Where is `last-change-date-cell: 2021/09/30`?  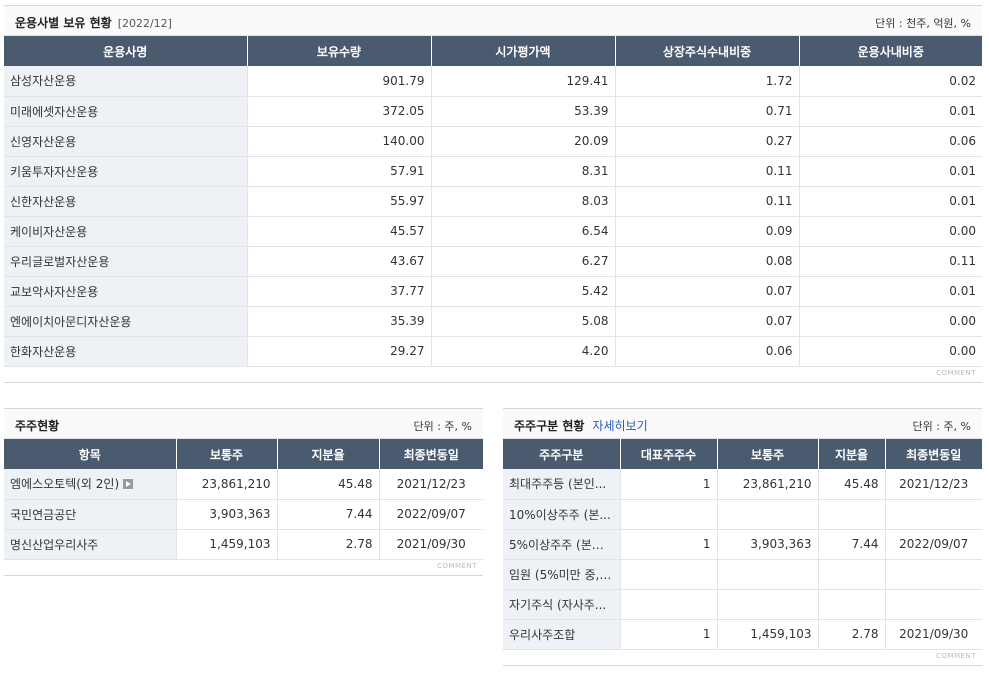
last-change-date-cell: 2021/09/30 is located at coordinates (933, 634).